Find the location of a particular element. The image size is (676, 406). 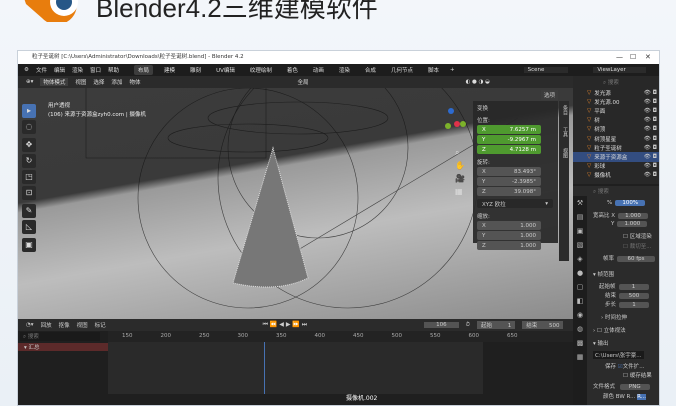

menu-help: 帮助 is located at coordinates (113, 70).